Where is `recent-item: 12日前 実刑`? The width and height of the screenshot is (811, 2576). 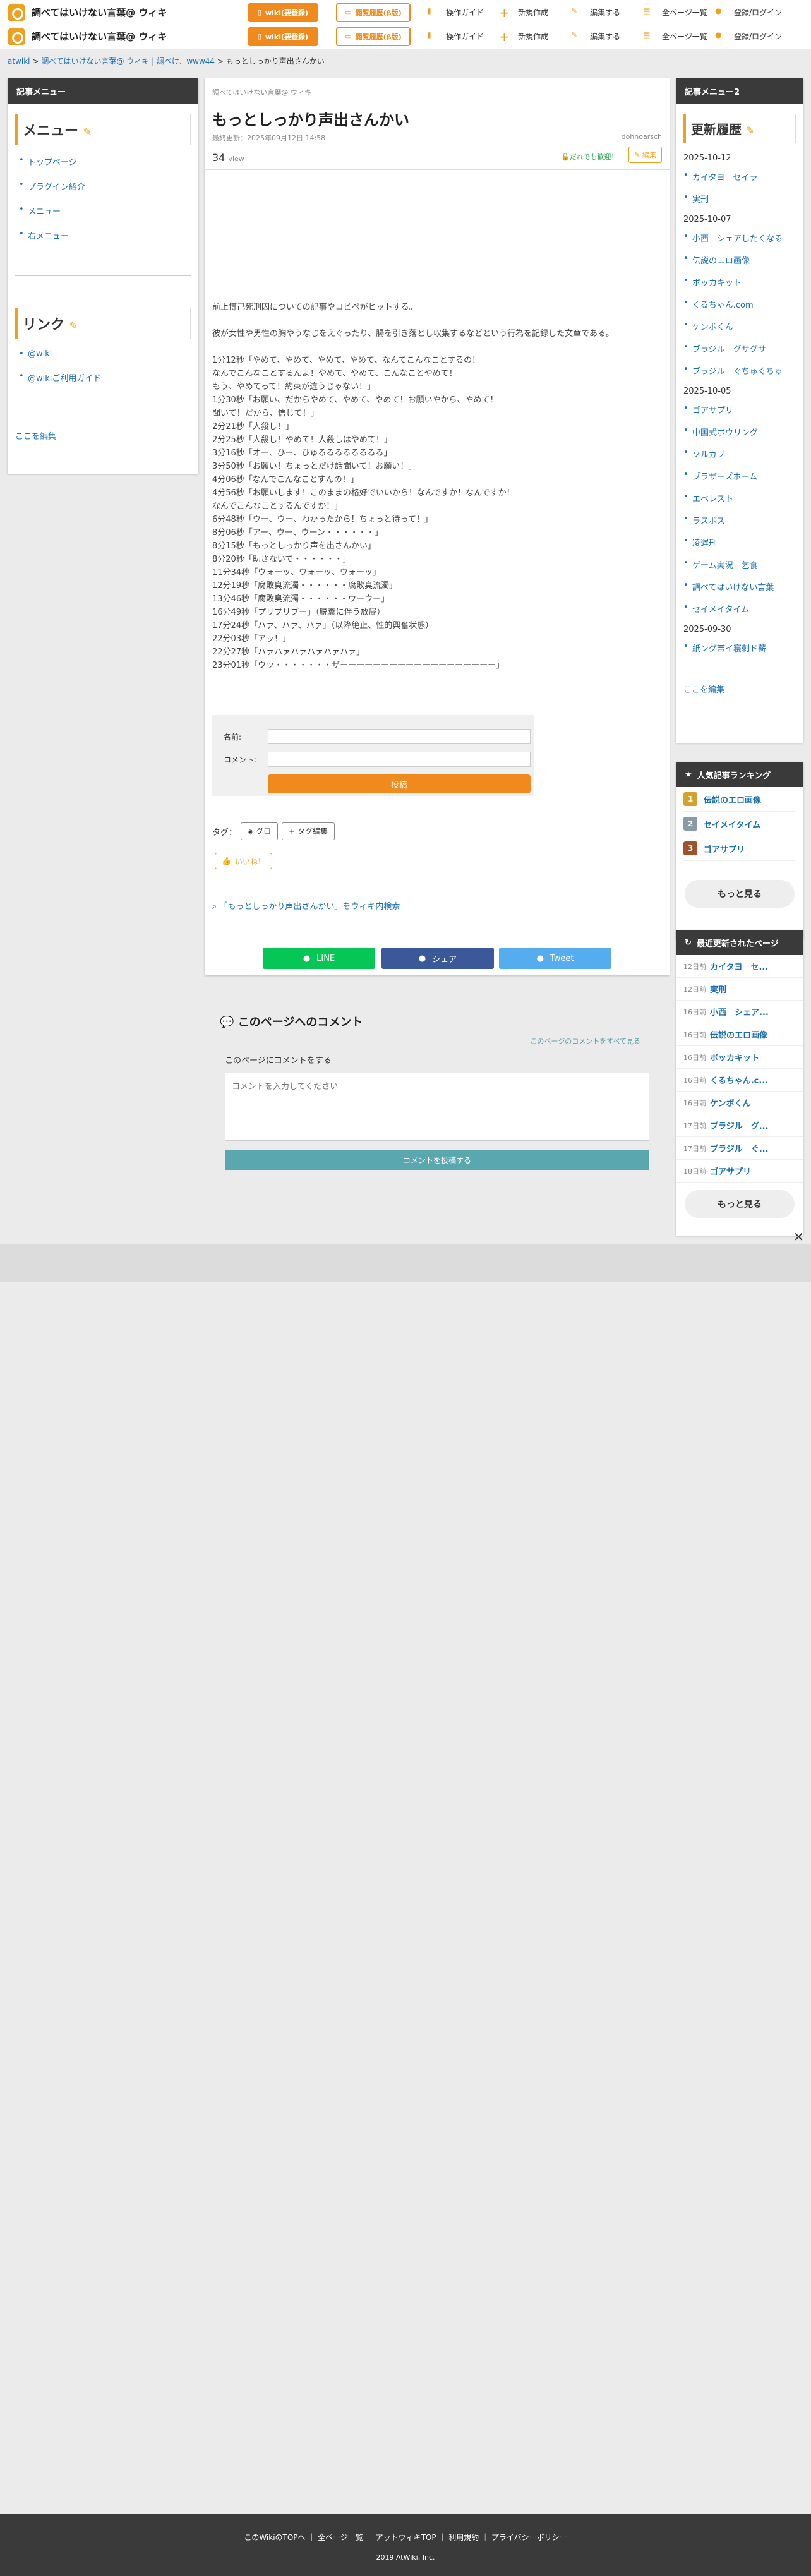
recent-item: 12日前 実刑 is located at coordinates (739, 989).